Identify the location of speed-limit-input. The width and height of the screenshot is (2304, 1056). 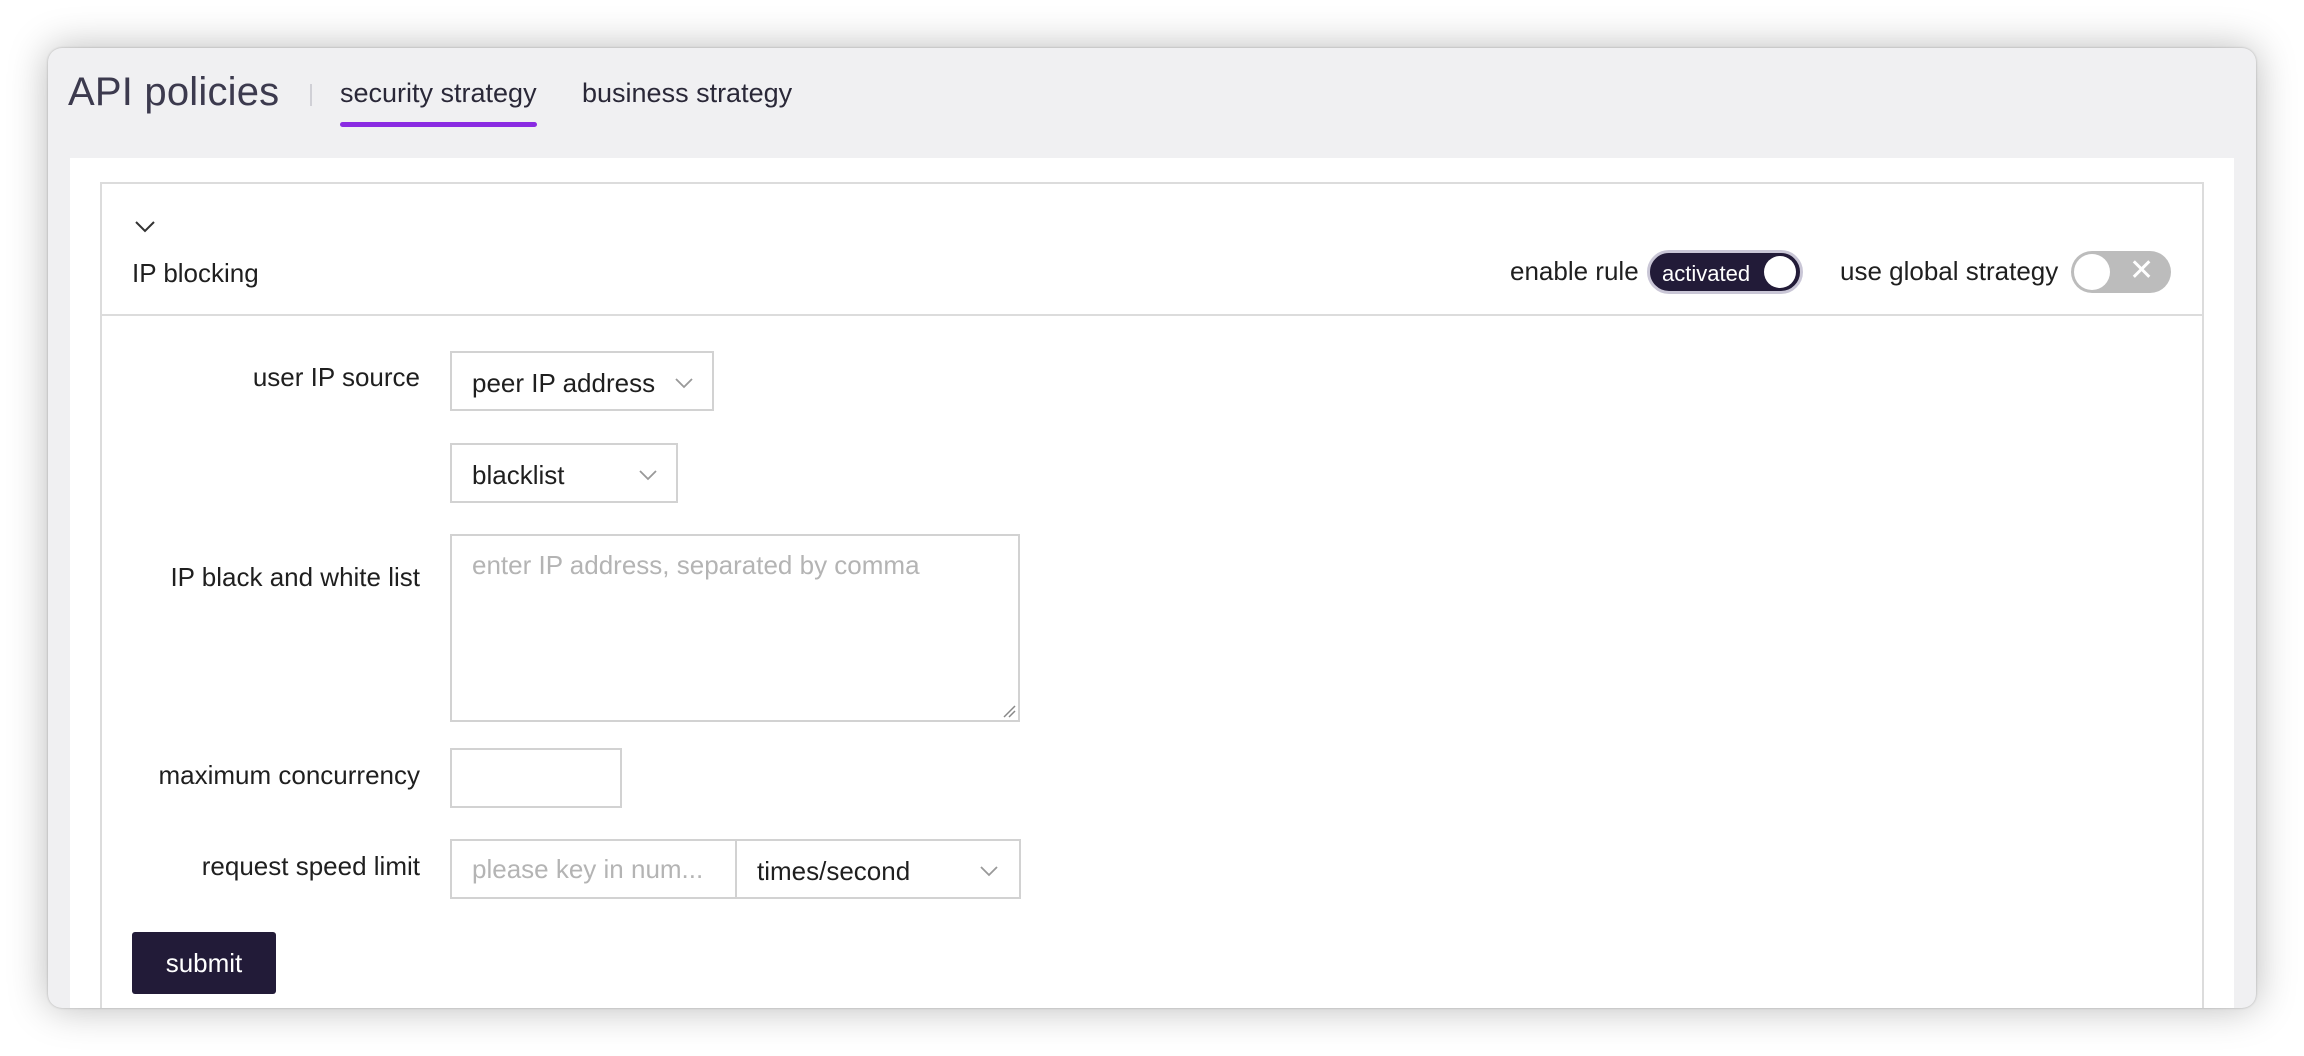
(593, 869).